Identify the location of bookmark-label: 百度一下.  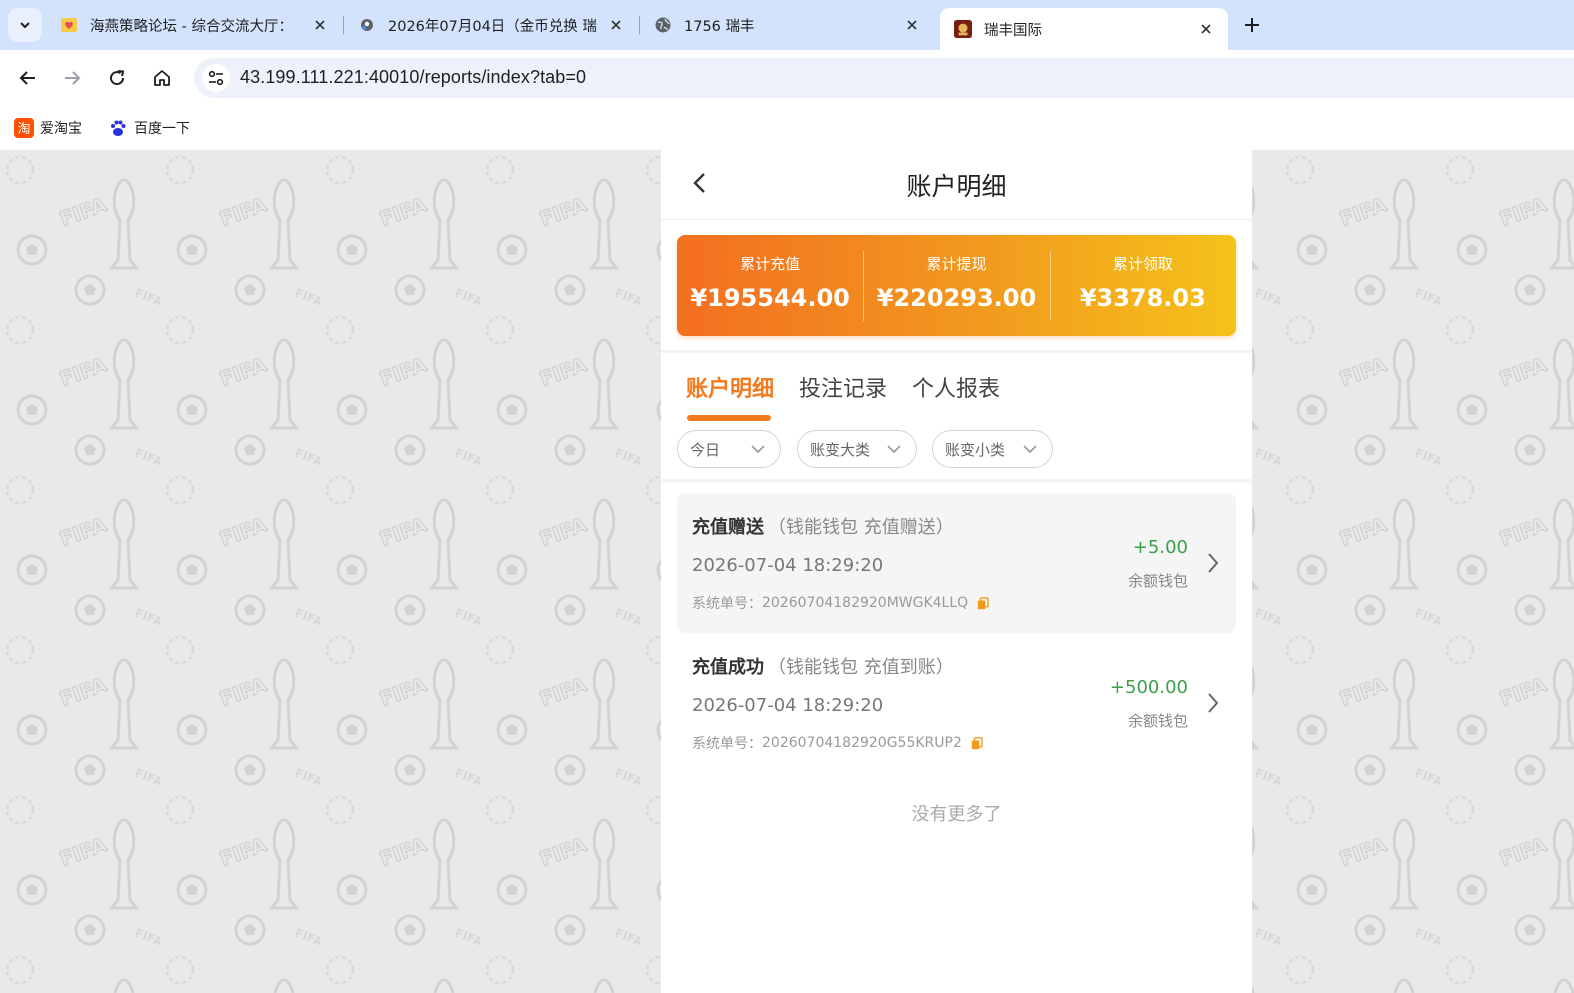
(162, 129).